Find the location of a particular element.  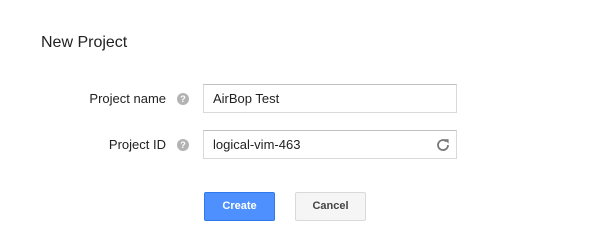

project-id-field is located at coordinates (330, 144).